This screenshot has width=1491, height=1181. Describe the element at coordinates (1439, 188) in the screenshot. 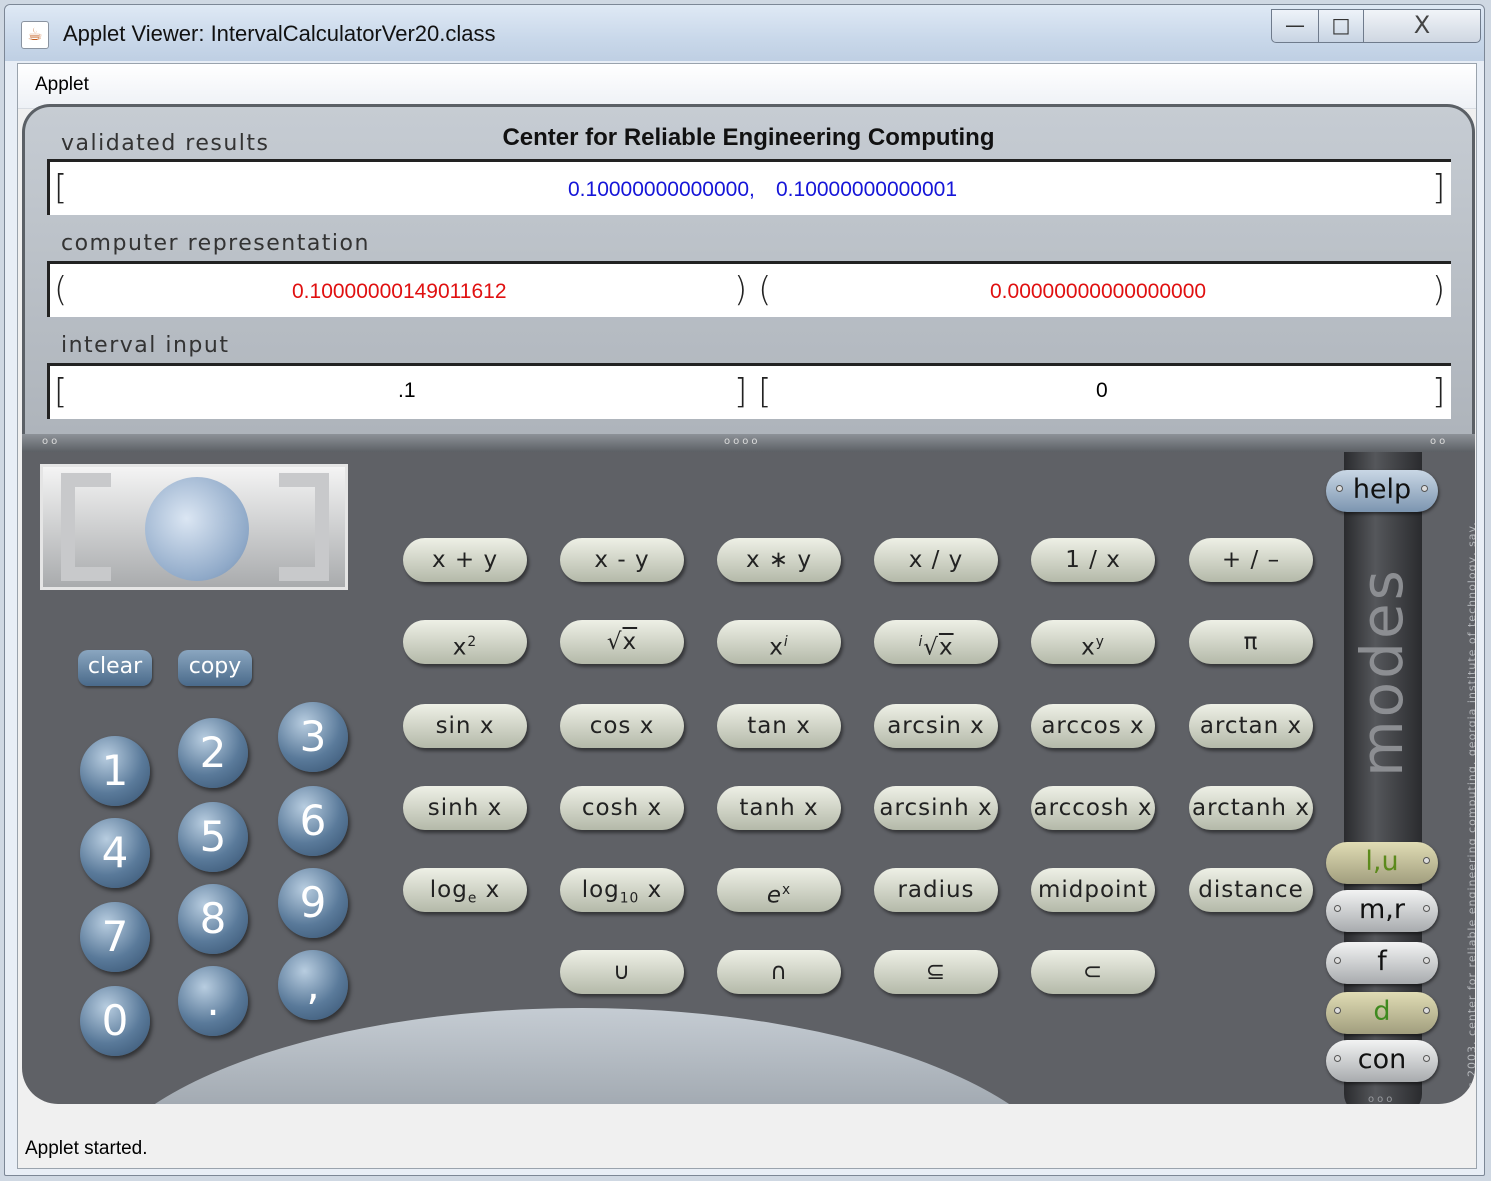

I see `validated-close-bracket: ]` at that location.